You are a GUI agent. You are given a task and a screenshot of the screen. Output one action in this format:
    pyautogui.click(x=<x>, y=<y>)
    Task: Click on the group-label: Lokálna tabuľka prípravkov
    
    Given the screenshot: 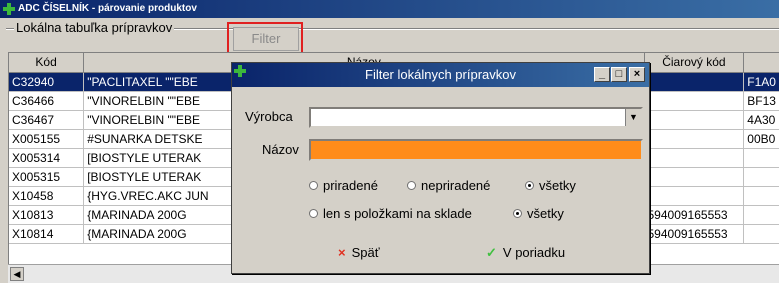 What is the action you would take?
    pyautogui.click(x=94, y=27)
    